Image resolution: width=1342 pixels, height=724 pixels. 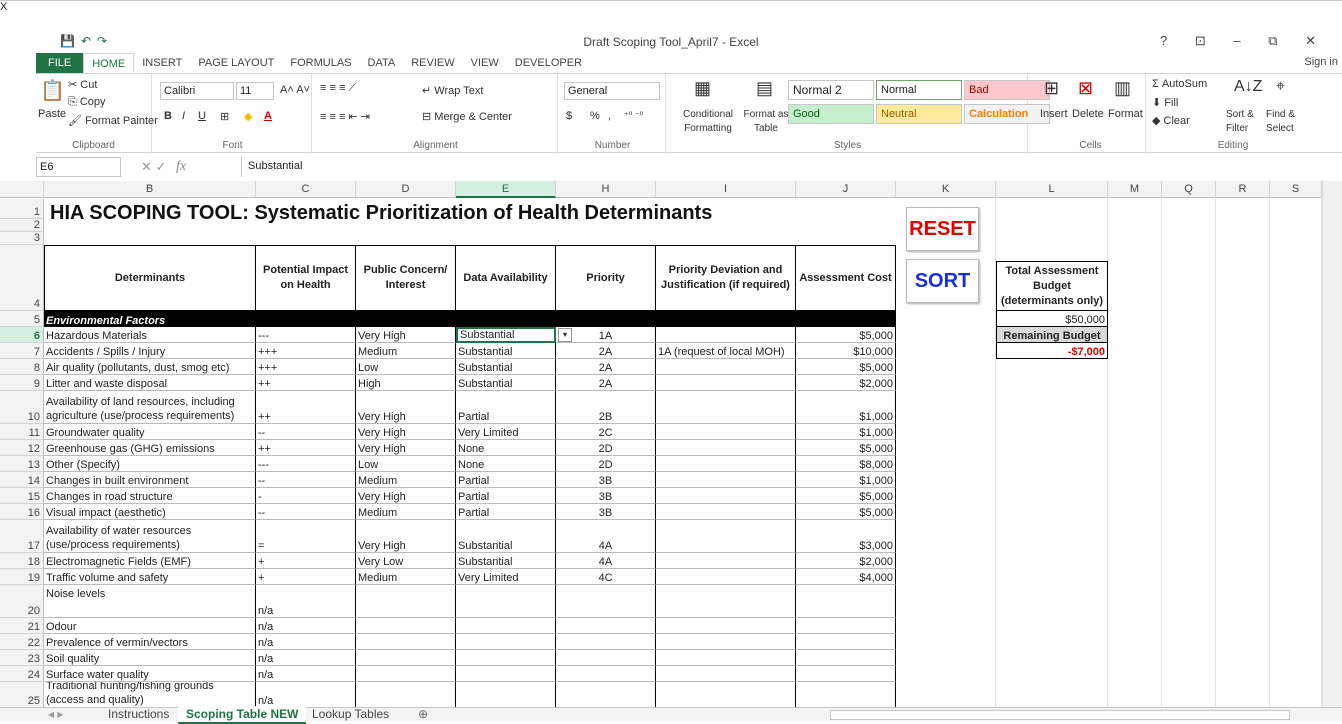 What do you see at coordinates (202, 116) in the screenshot?
I see `underline-button: U` at bounding box center [202, 116].